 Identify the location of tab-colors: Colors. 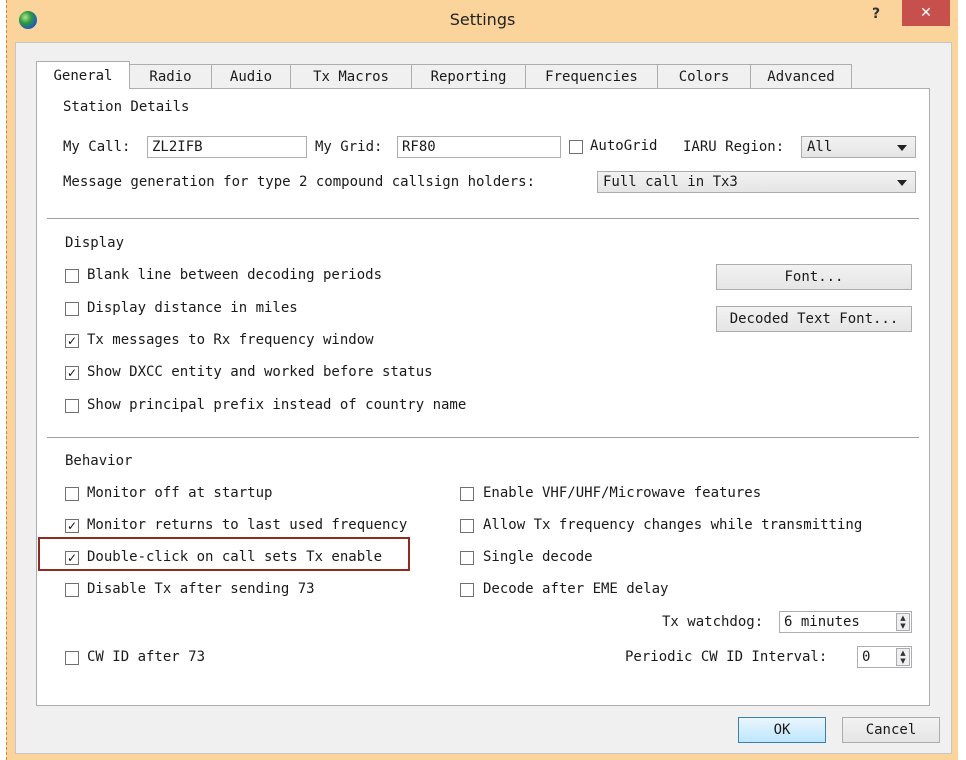
(704, 76).